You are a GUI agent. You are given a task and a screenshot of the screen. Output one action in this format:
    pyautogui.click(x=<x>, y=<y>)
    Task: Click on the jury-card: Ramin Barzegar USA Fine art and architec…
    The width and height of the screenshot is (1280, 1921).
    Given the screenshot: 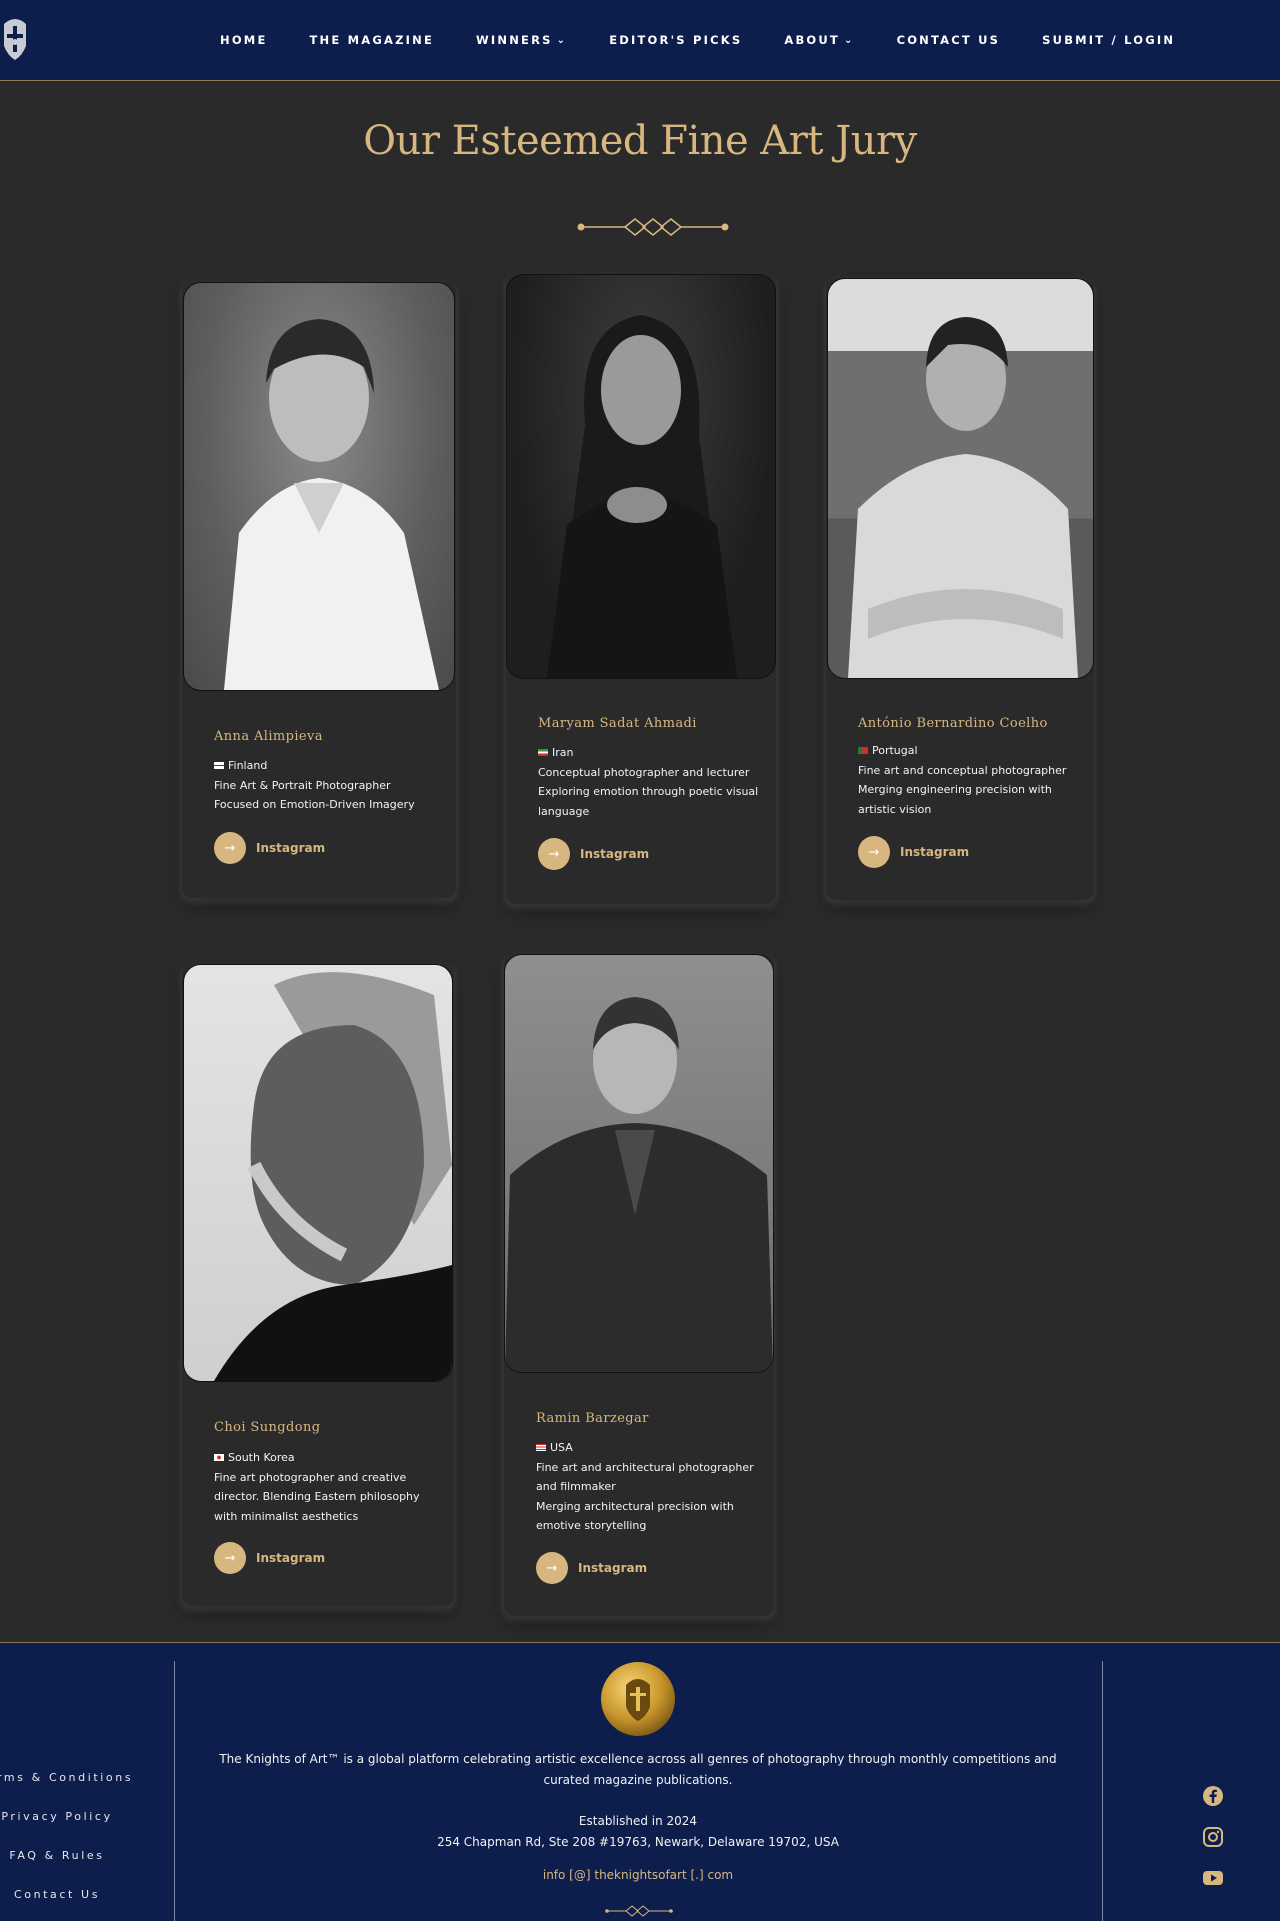 What is the action you would take?
    pyautogui.click(x=639, y=1285)
    